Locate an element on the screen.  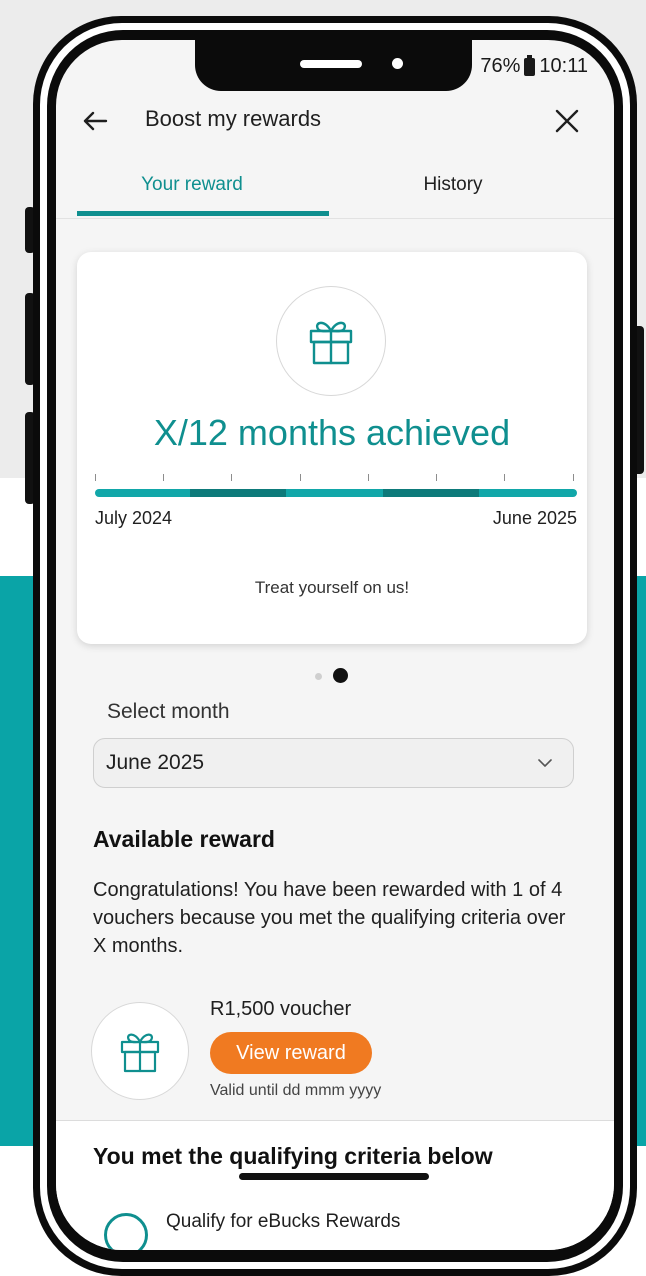
view-reward-button: View reward is located at coordinates (291, 1053).